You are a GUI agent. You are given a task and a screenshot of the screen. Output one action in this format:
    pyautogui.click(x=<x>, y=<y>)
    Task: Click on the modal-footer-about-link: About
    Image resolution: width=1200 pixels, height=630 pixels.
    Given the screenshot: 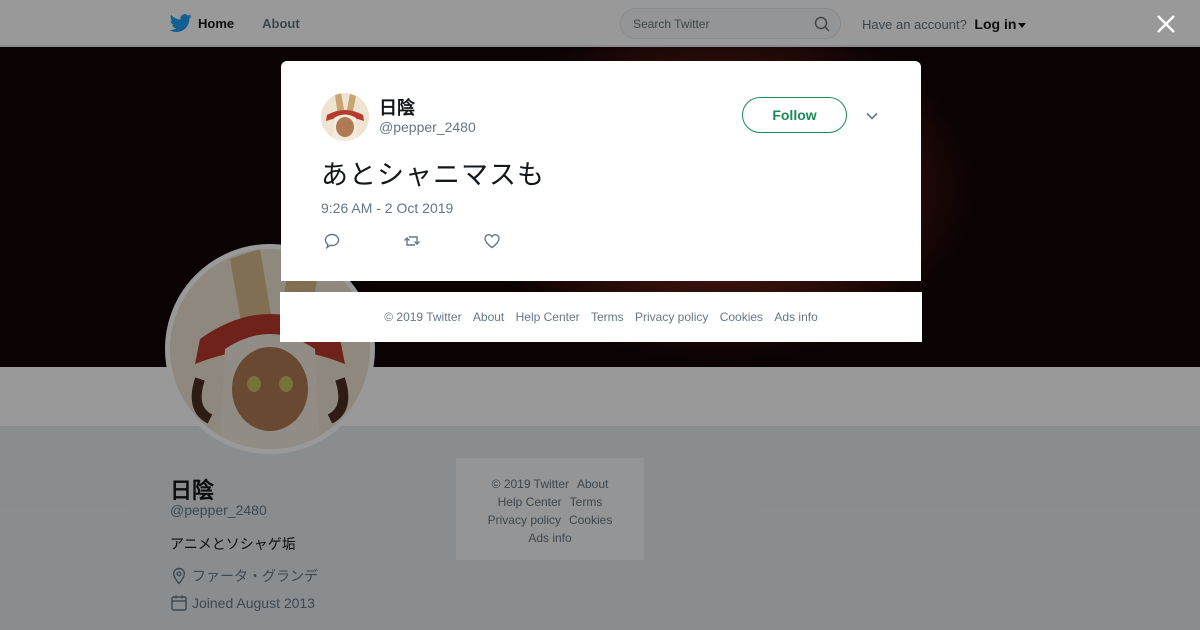 What is the action you would take?
    pyautogui.click(x=488, y=317)
    